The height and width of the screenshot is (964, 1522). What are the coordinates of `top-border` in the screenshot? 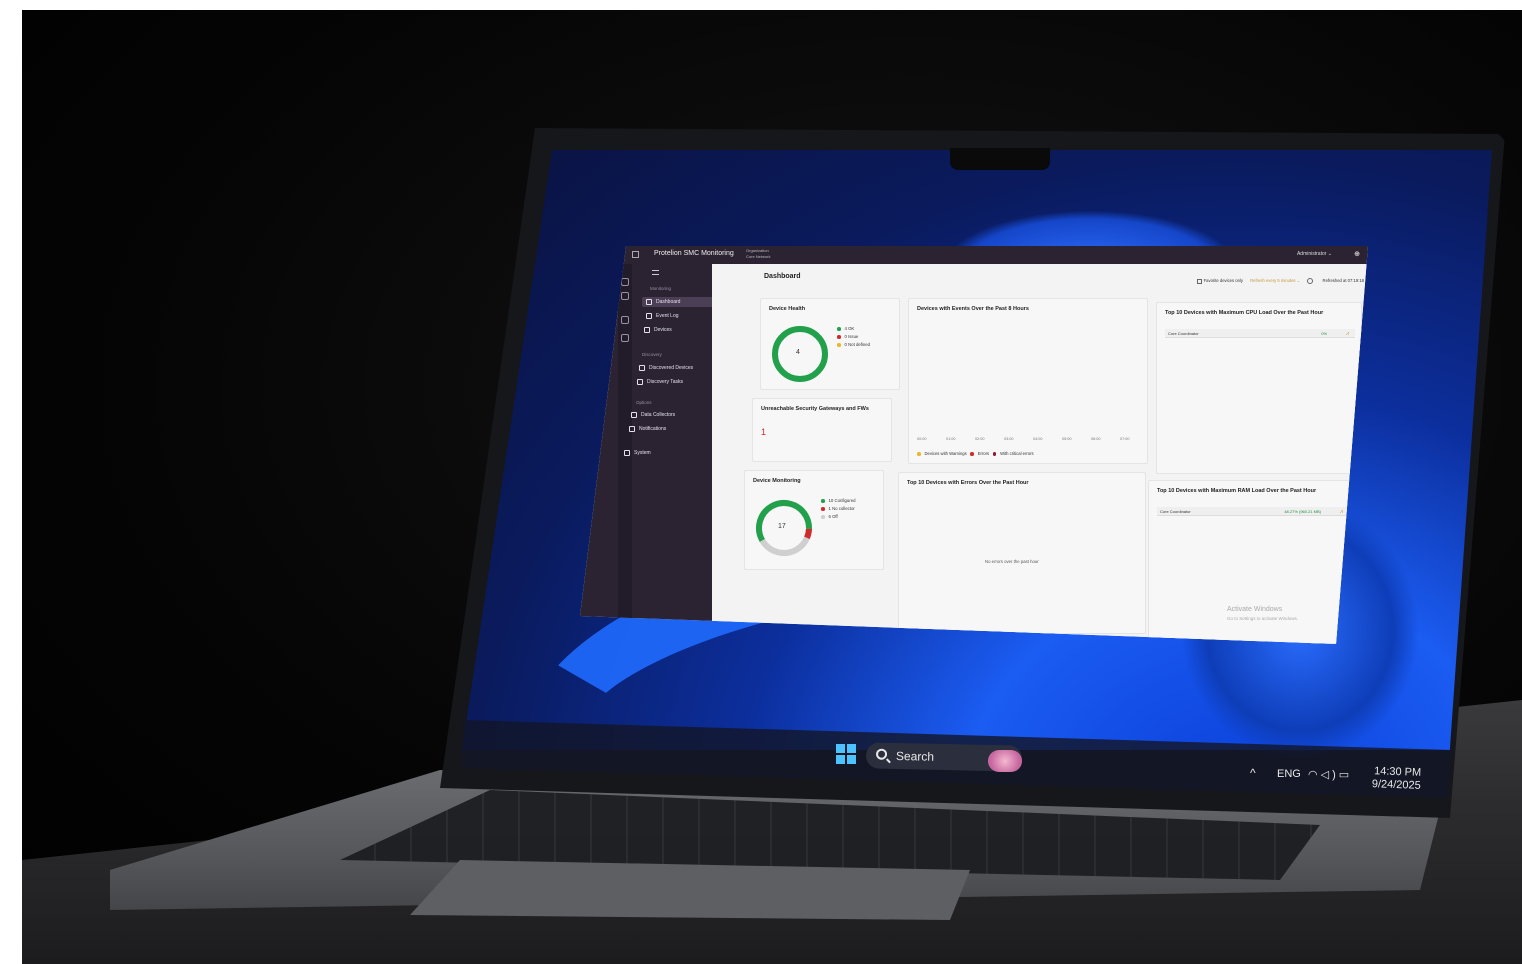 It's located at (761, 5).